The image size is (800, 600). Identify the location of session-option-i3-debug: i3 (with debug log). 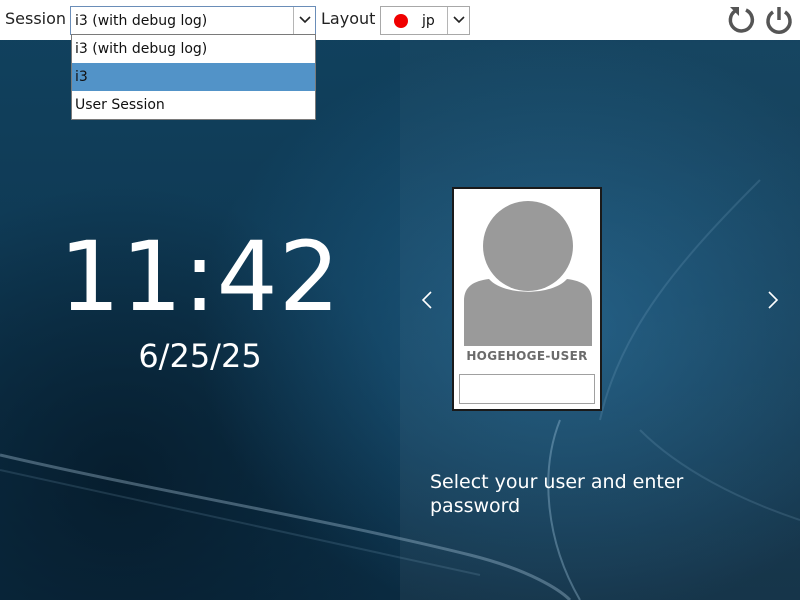
(193, 49).